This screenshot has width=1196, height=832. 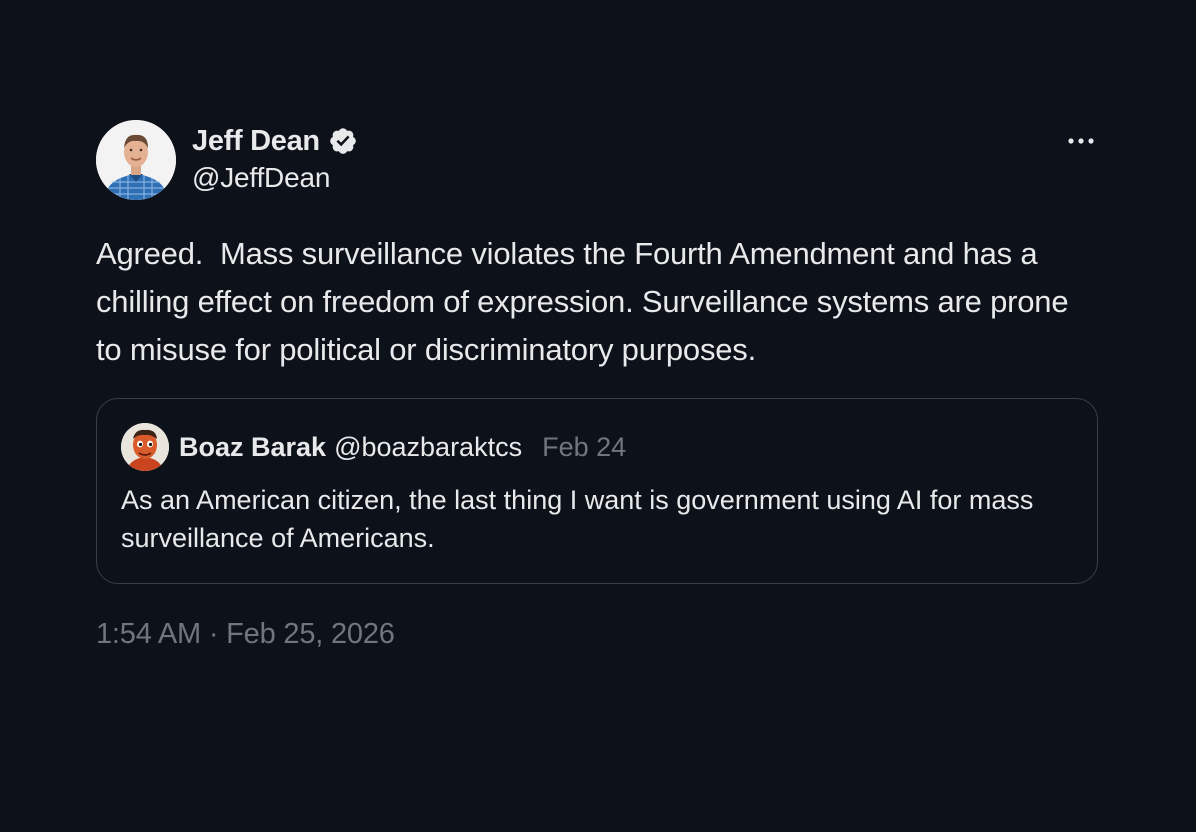 I want to click on author-display-name: Jeff Dean, so click(x=256, y=141).